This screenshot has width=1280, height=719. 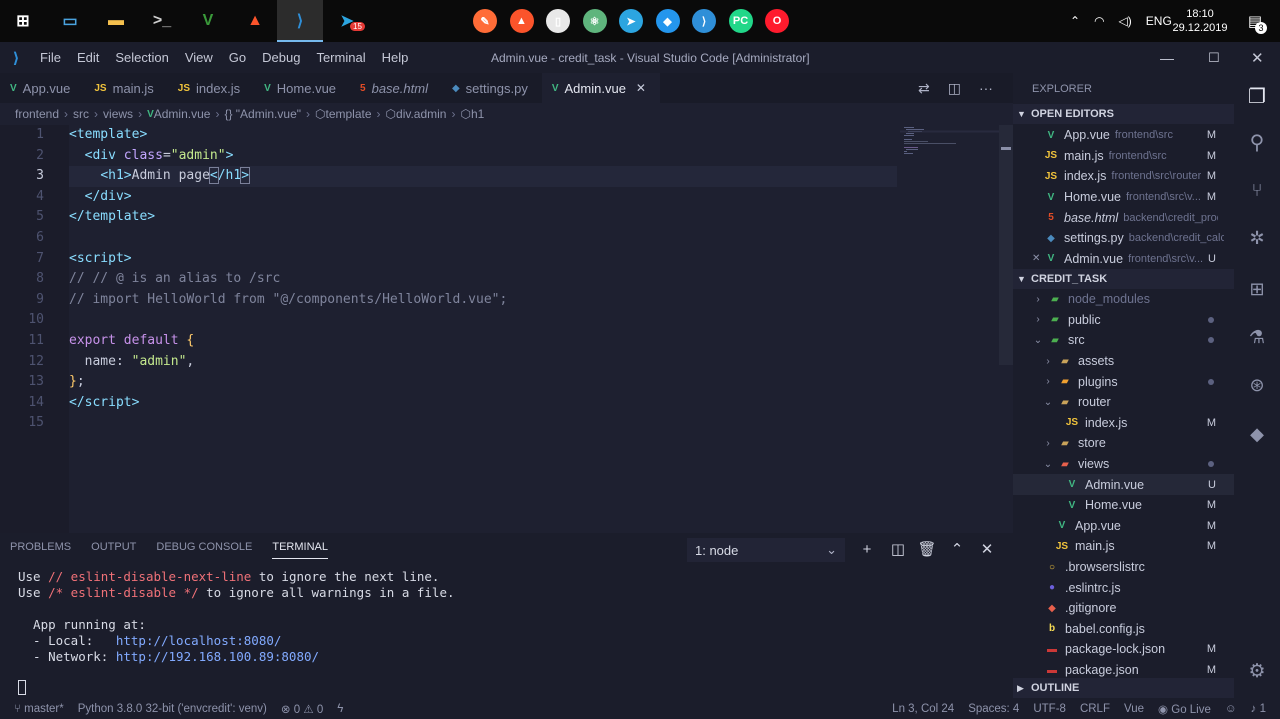 What do you see at coordinates (1123, 608) in the screenshot?
I see `file-gitignore: ◆ .gitignore` at bounding box center [1123, 608].